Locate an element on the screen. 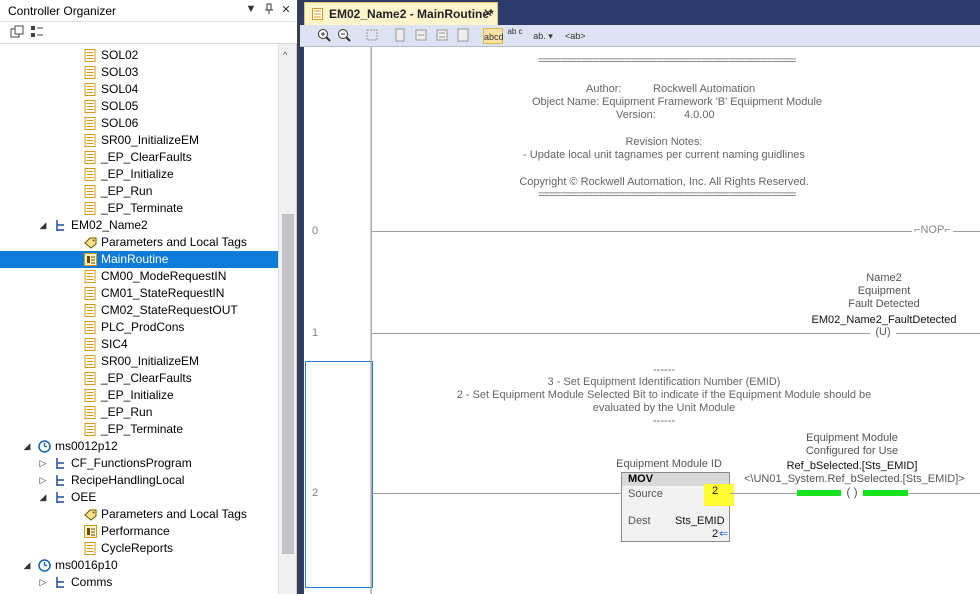  close-icon: ✕ is located at coordinates (286, 9).